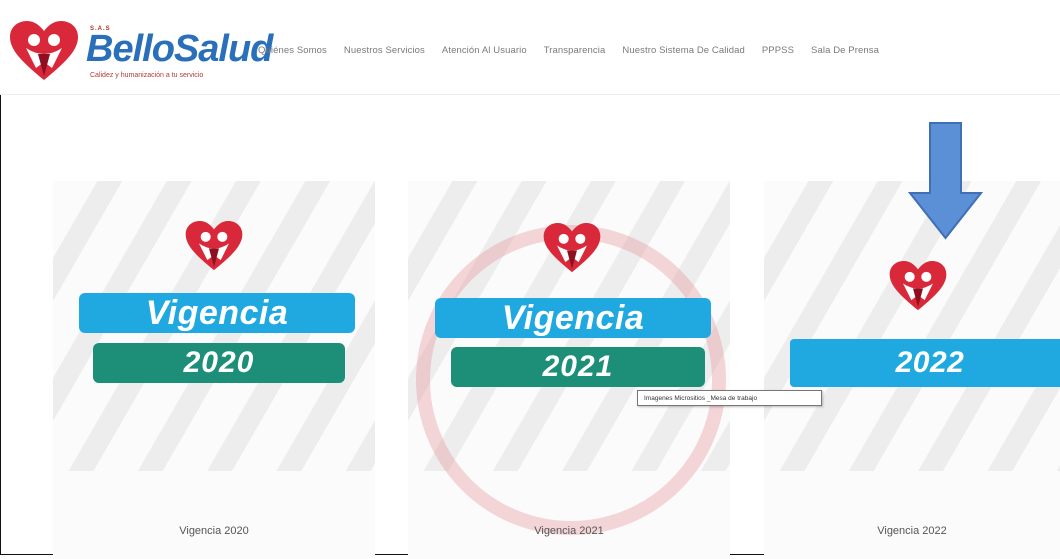  What do you see at coordinates (925, 363) in the screenshot?
I see `year-label: 2022` at bounding box center [925, 363].